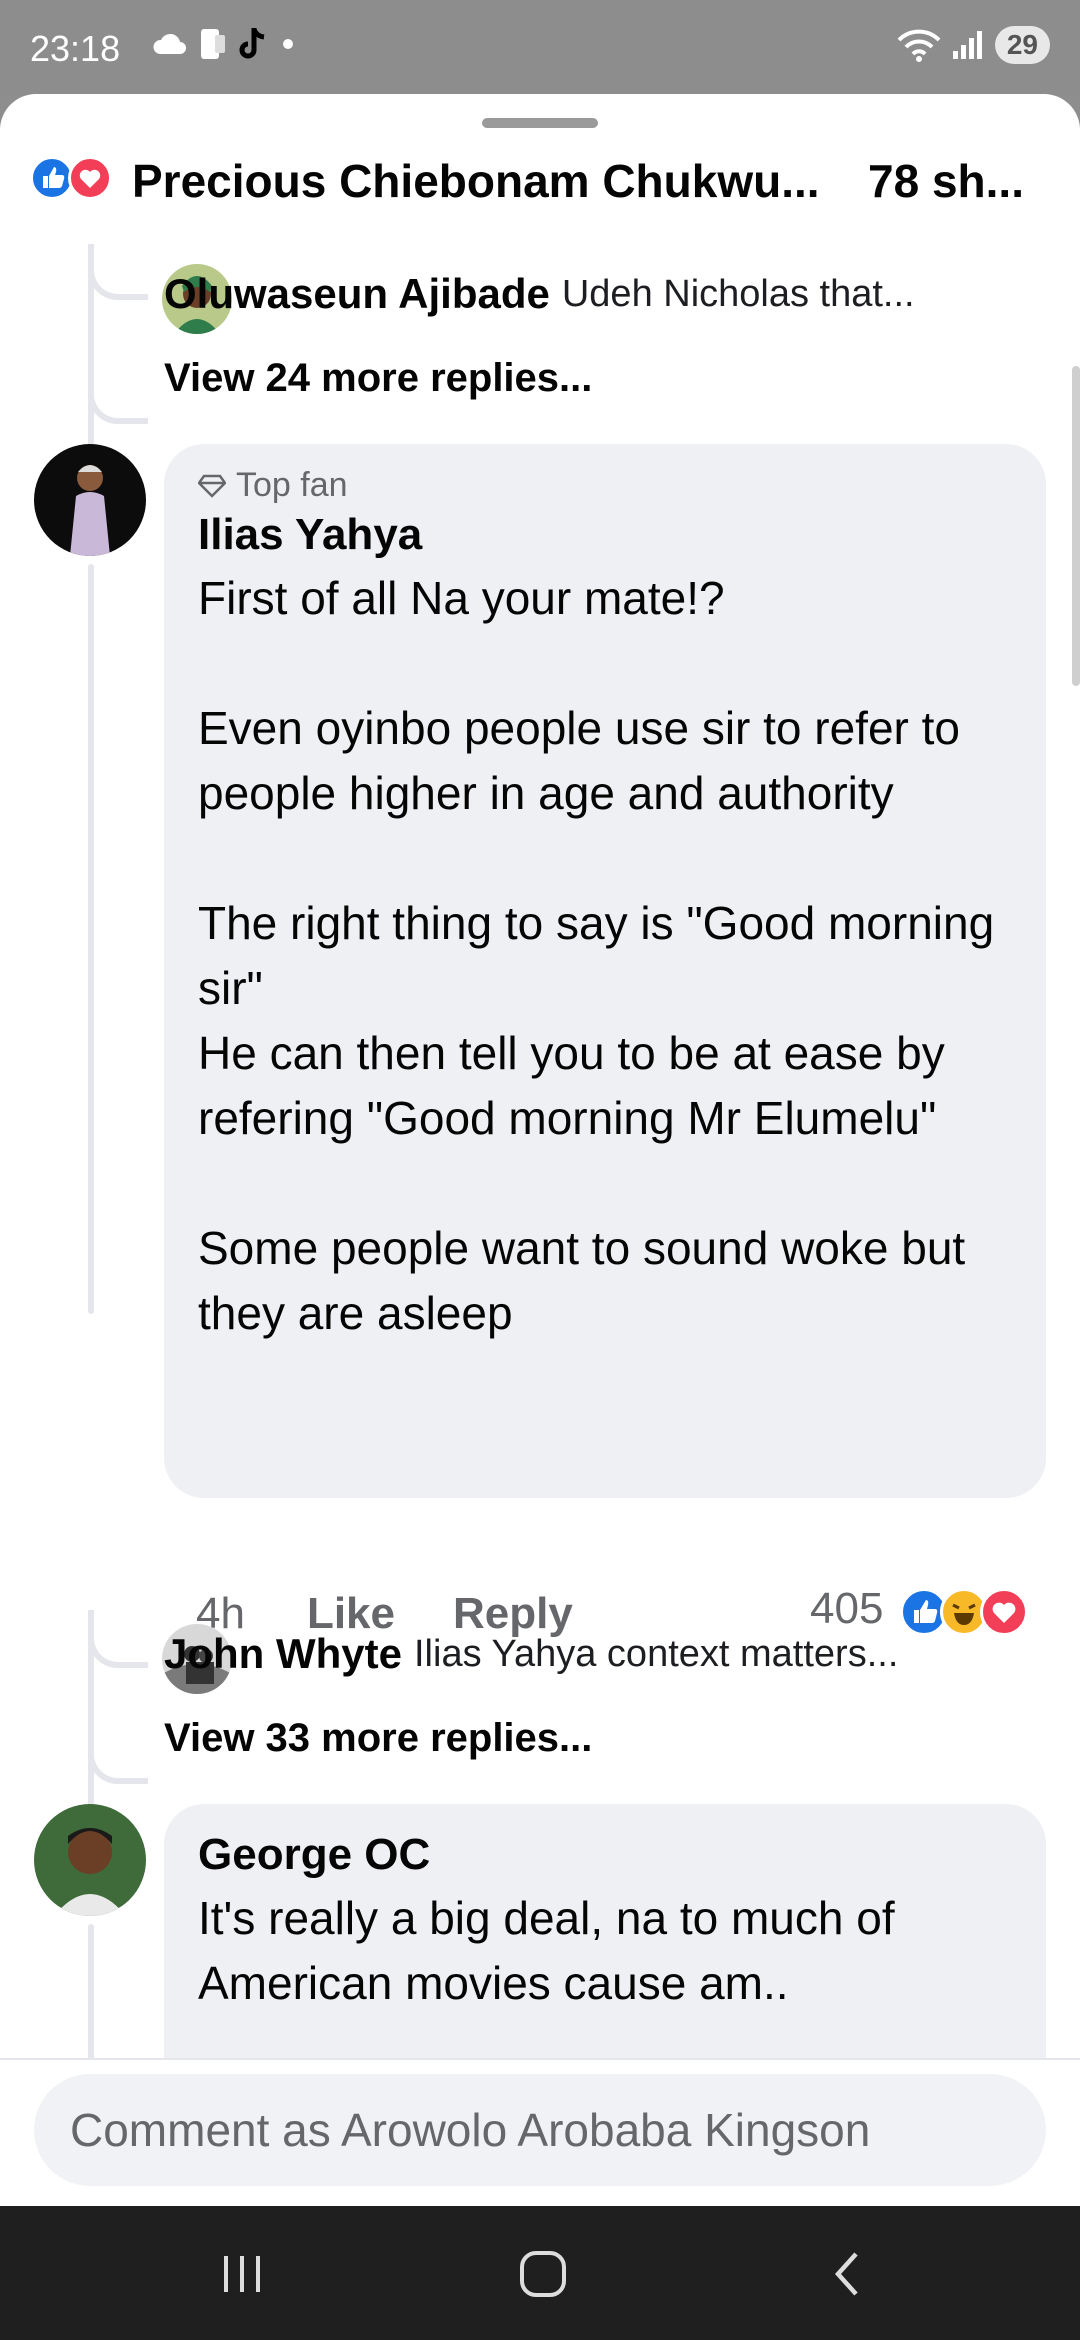 This screenshot has width=1080, height=2340. What do you see at coordinates (540, 123) in the screenshot?
I see `drag-handle` at bounding box center [540, 123].